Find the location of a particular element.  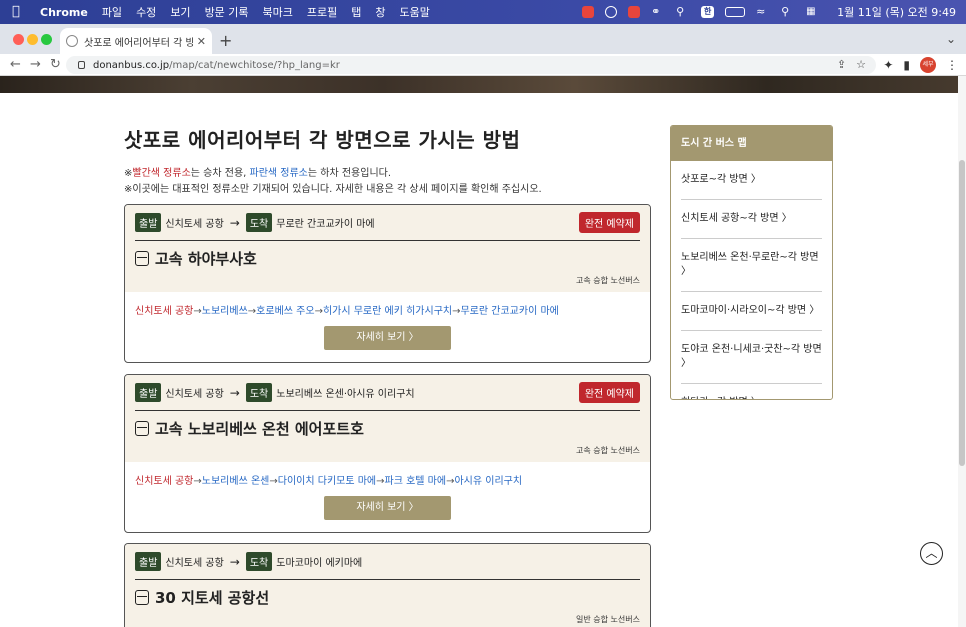

bus-line-title: 고속 하야부사호 is located at coordinates (206, 258).